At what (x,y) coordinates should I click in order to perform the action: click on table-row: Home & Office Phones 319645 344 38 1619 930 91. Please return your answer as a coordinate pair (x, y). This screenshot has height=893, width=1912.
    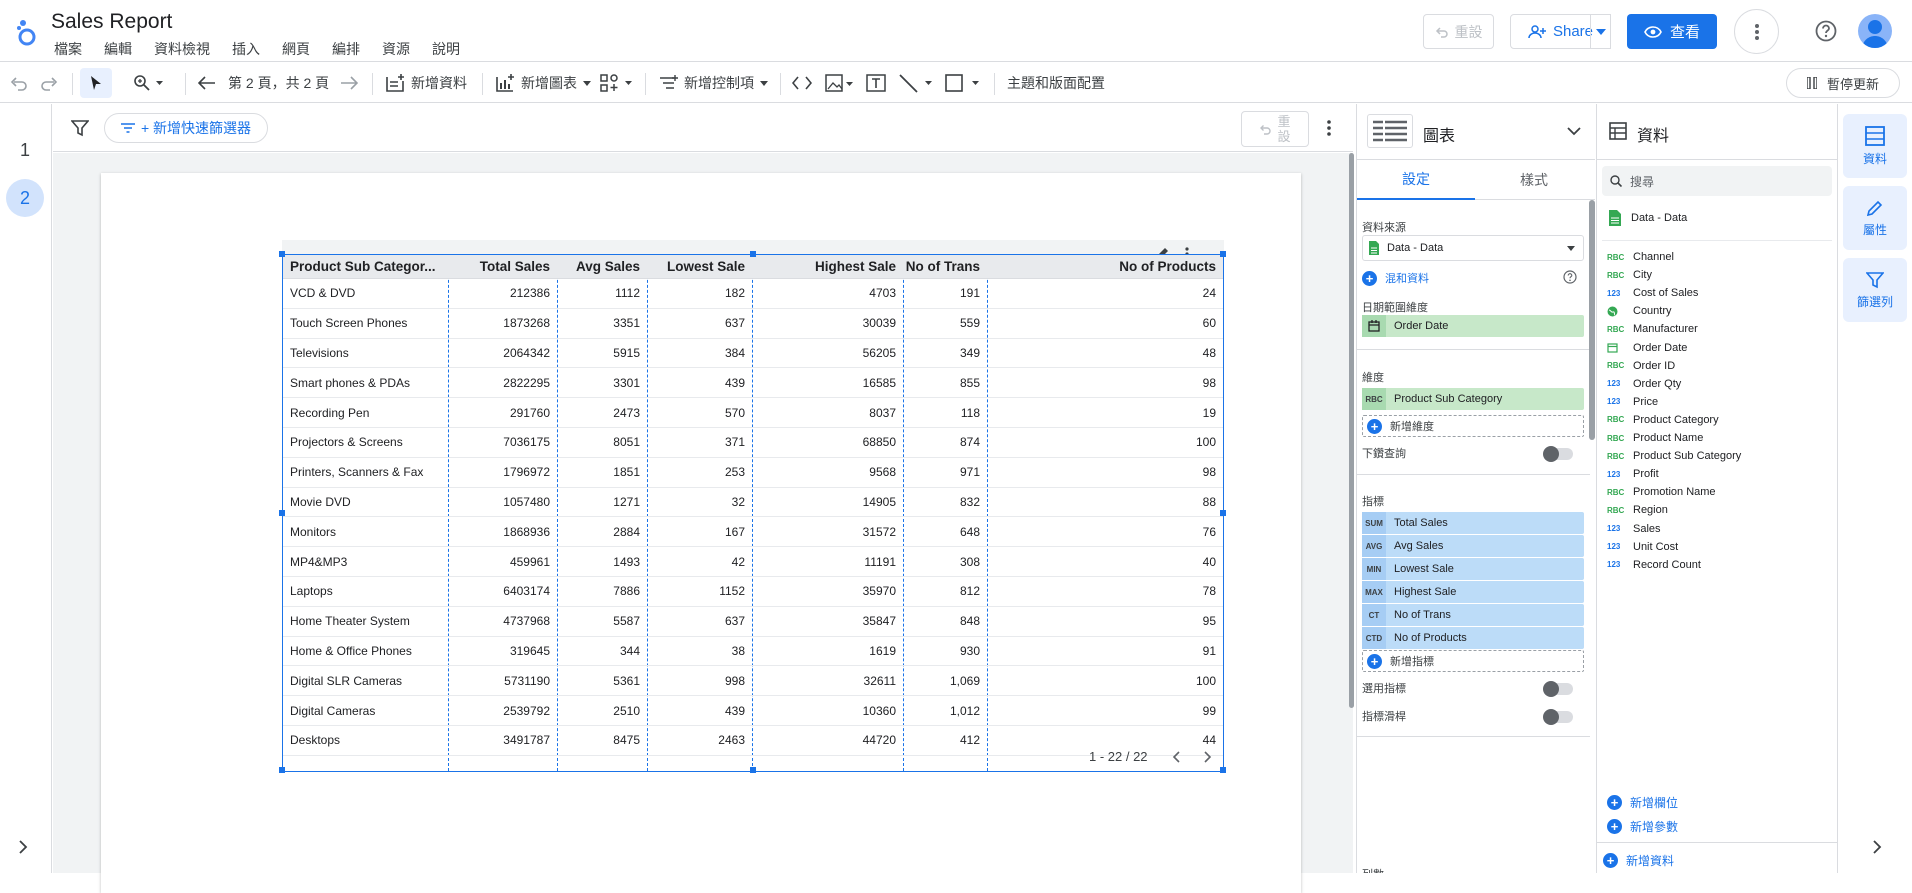
    Looking at the image, I should click on (753, 652).